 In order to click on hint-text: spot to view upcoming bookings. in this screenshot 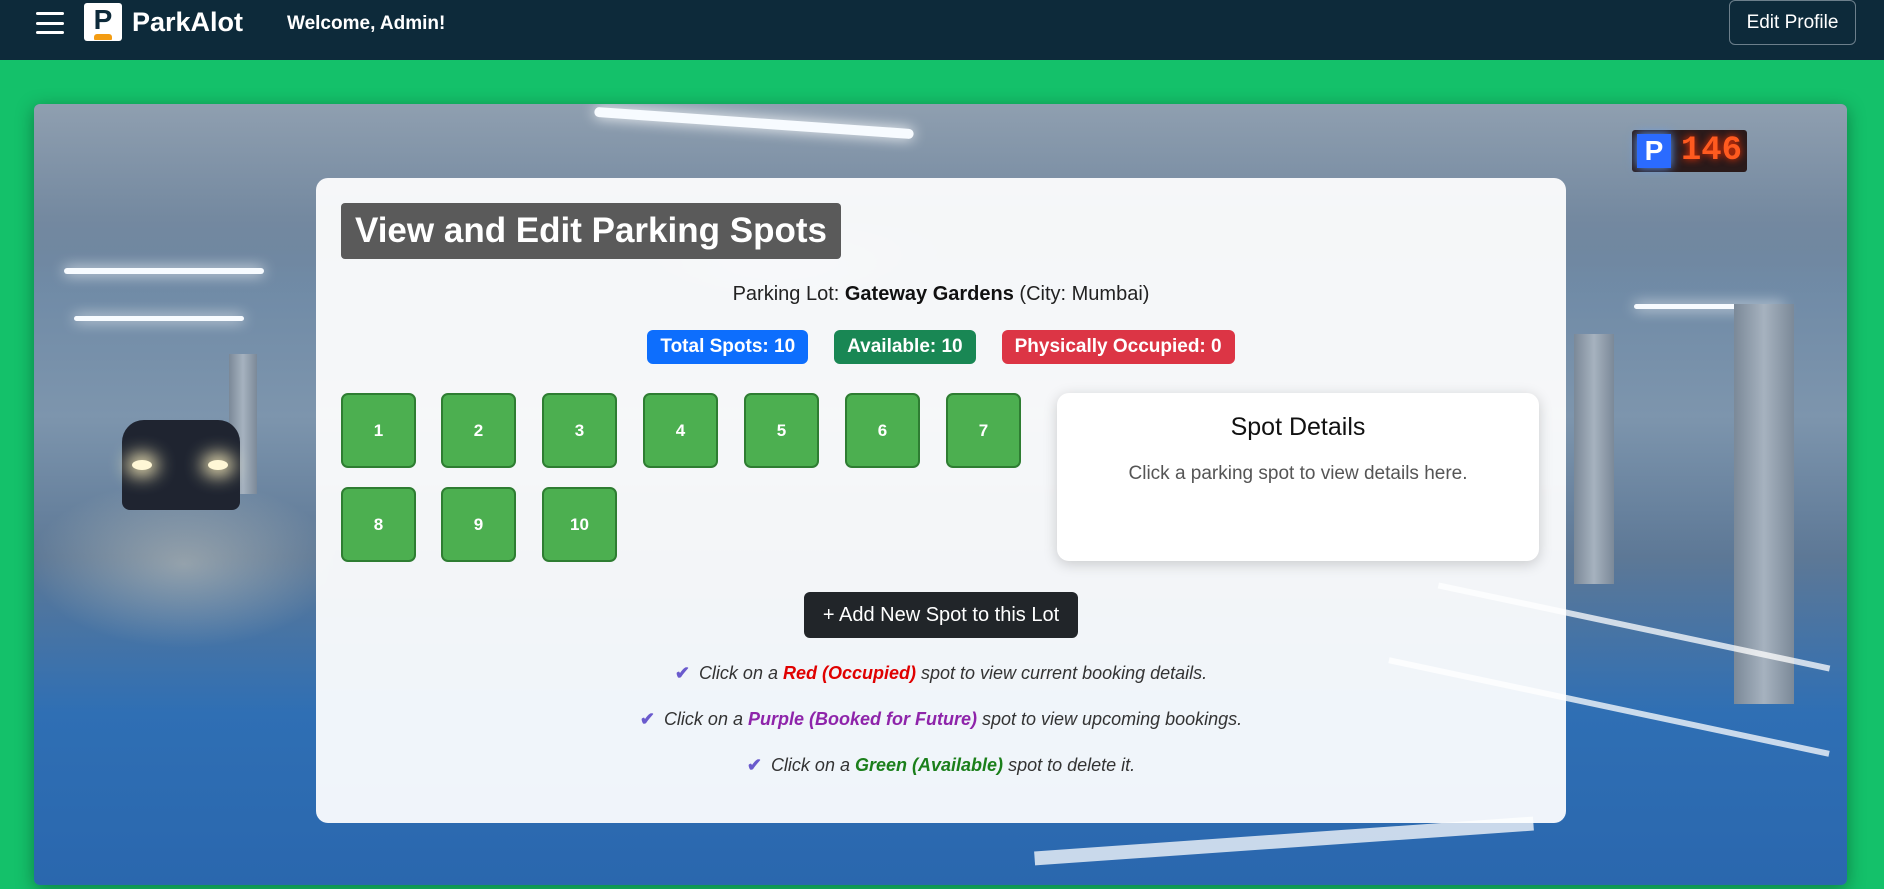, I will do `click(1112, 719)`.